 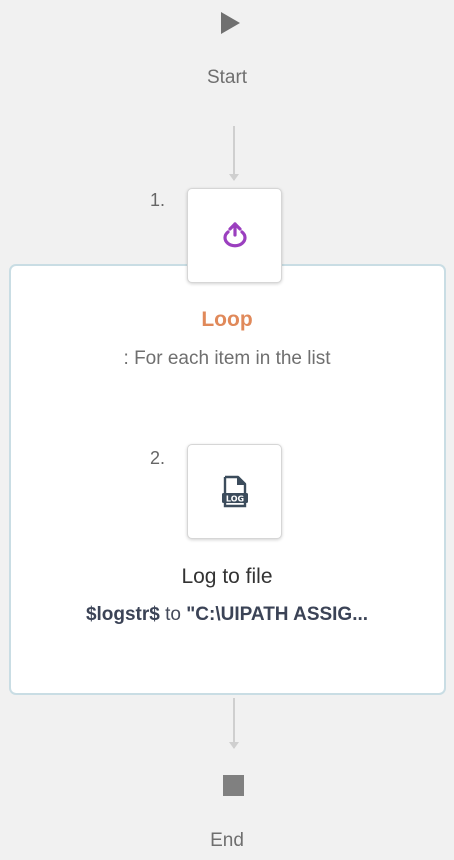 I want to click on log-connector-word: to, so click(x=173, y=614).